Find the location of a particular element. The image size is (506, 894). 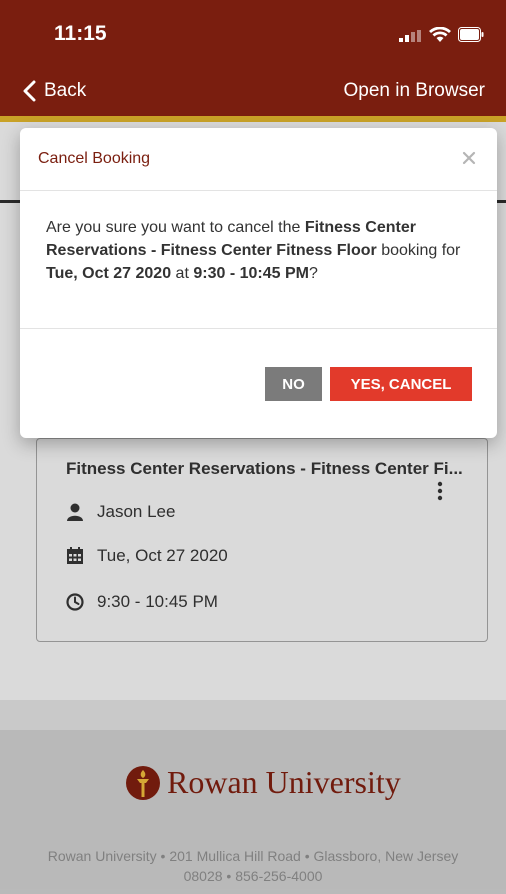

message-time: 9:30 - 10:45 PM is located at coordinates (251, 273).